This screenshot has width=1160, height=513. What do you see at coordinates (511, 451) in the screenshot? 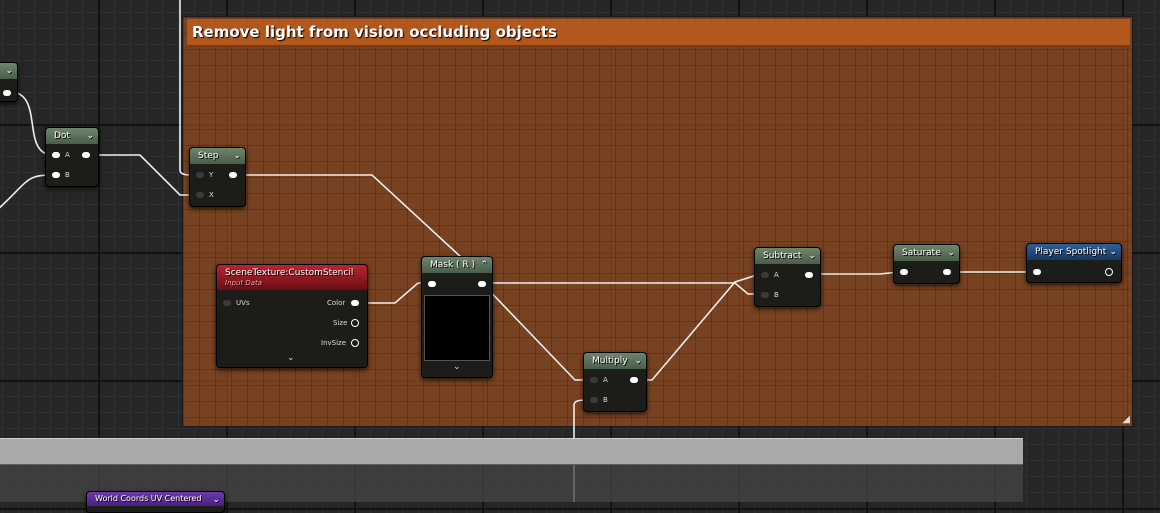
I see `lower-comment-bar` at bounding box center [511, 451].